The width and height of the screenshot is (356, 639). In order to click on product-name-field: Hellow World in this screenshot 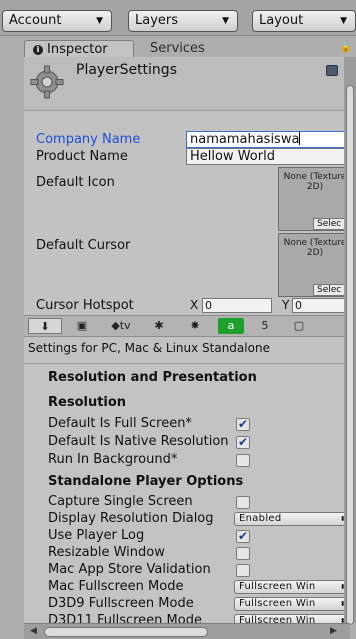, I will do `click(268, 156)`.